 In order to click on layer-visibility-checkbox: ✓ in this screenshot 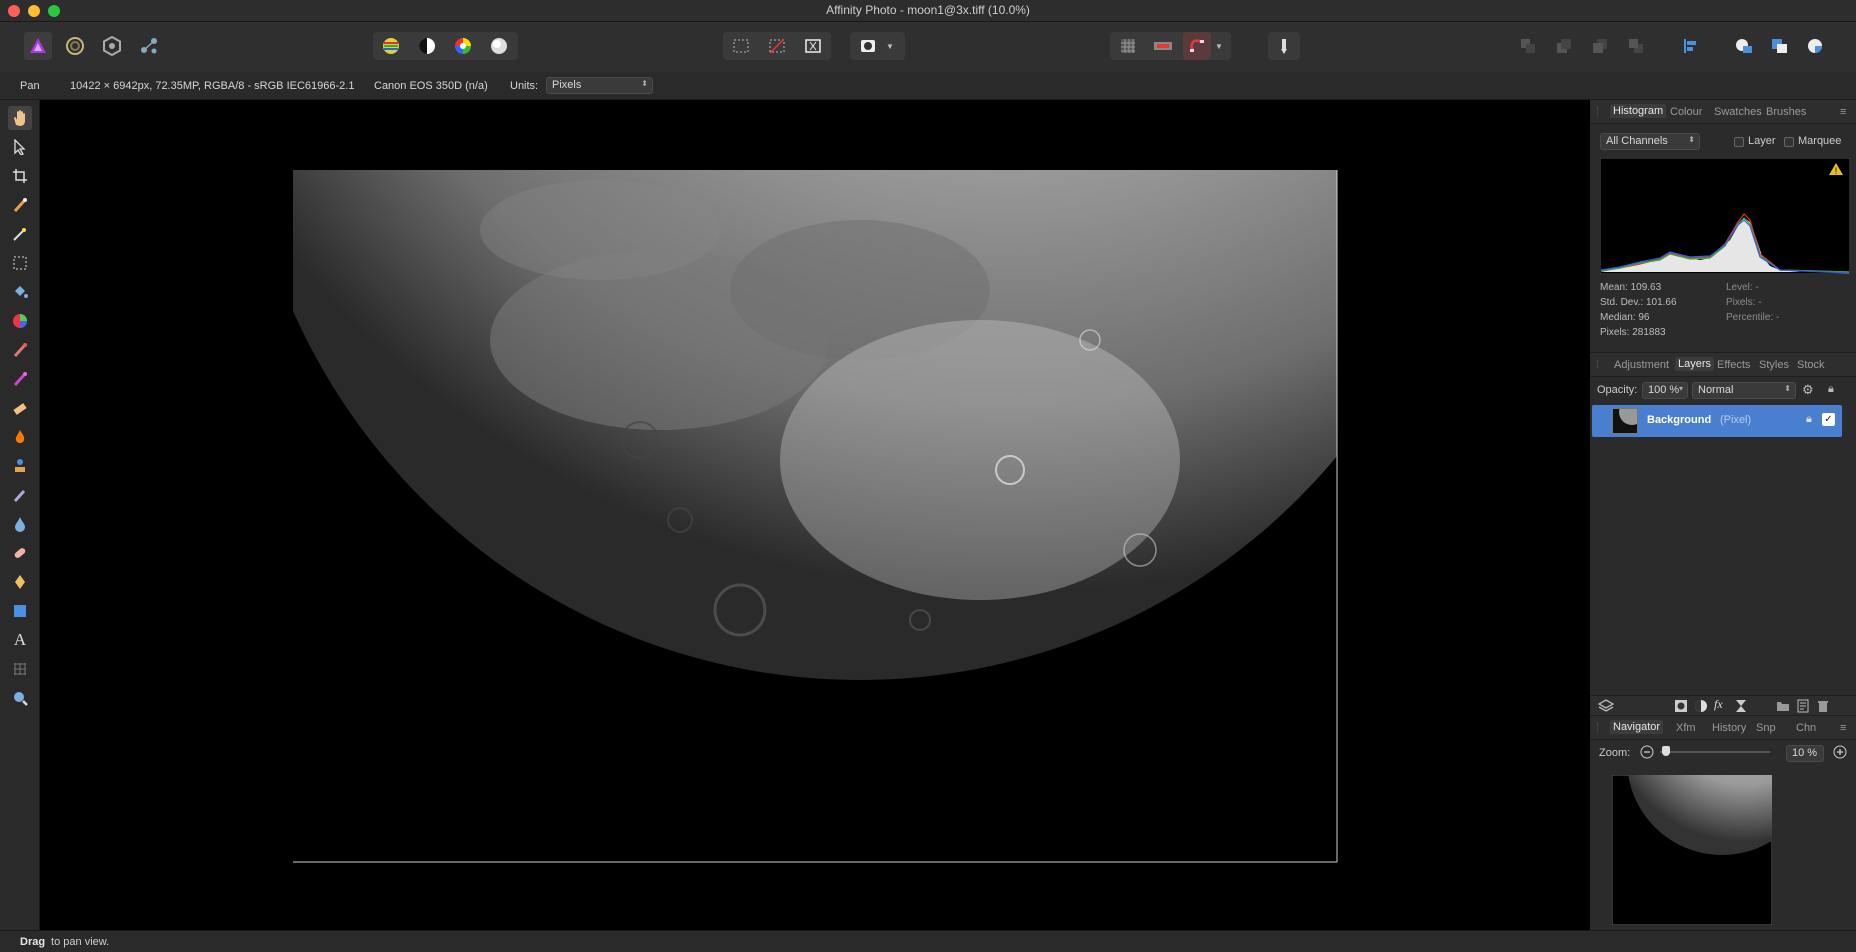, I will do `click(1828, 419)`.